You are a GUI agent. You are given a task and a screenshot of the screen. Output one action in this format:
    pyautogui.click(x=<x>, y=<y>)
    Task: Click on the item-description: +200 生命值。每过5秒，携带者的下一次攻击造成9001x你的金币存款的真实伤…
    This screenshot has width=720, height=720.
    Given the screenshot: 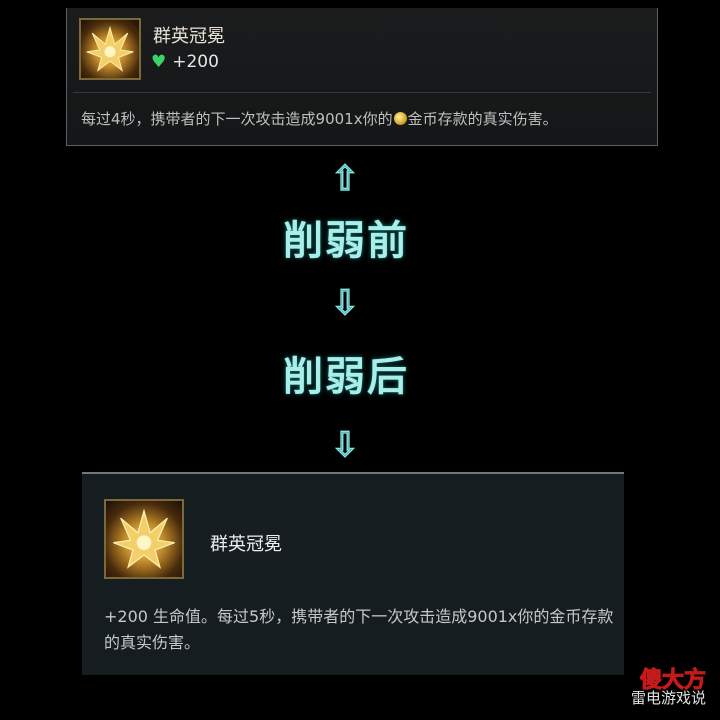 What is the action you would take?
    pyautogui.click(x=359, y=629)
    